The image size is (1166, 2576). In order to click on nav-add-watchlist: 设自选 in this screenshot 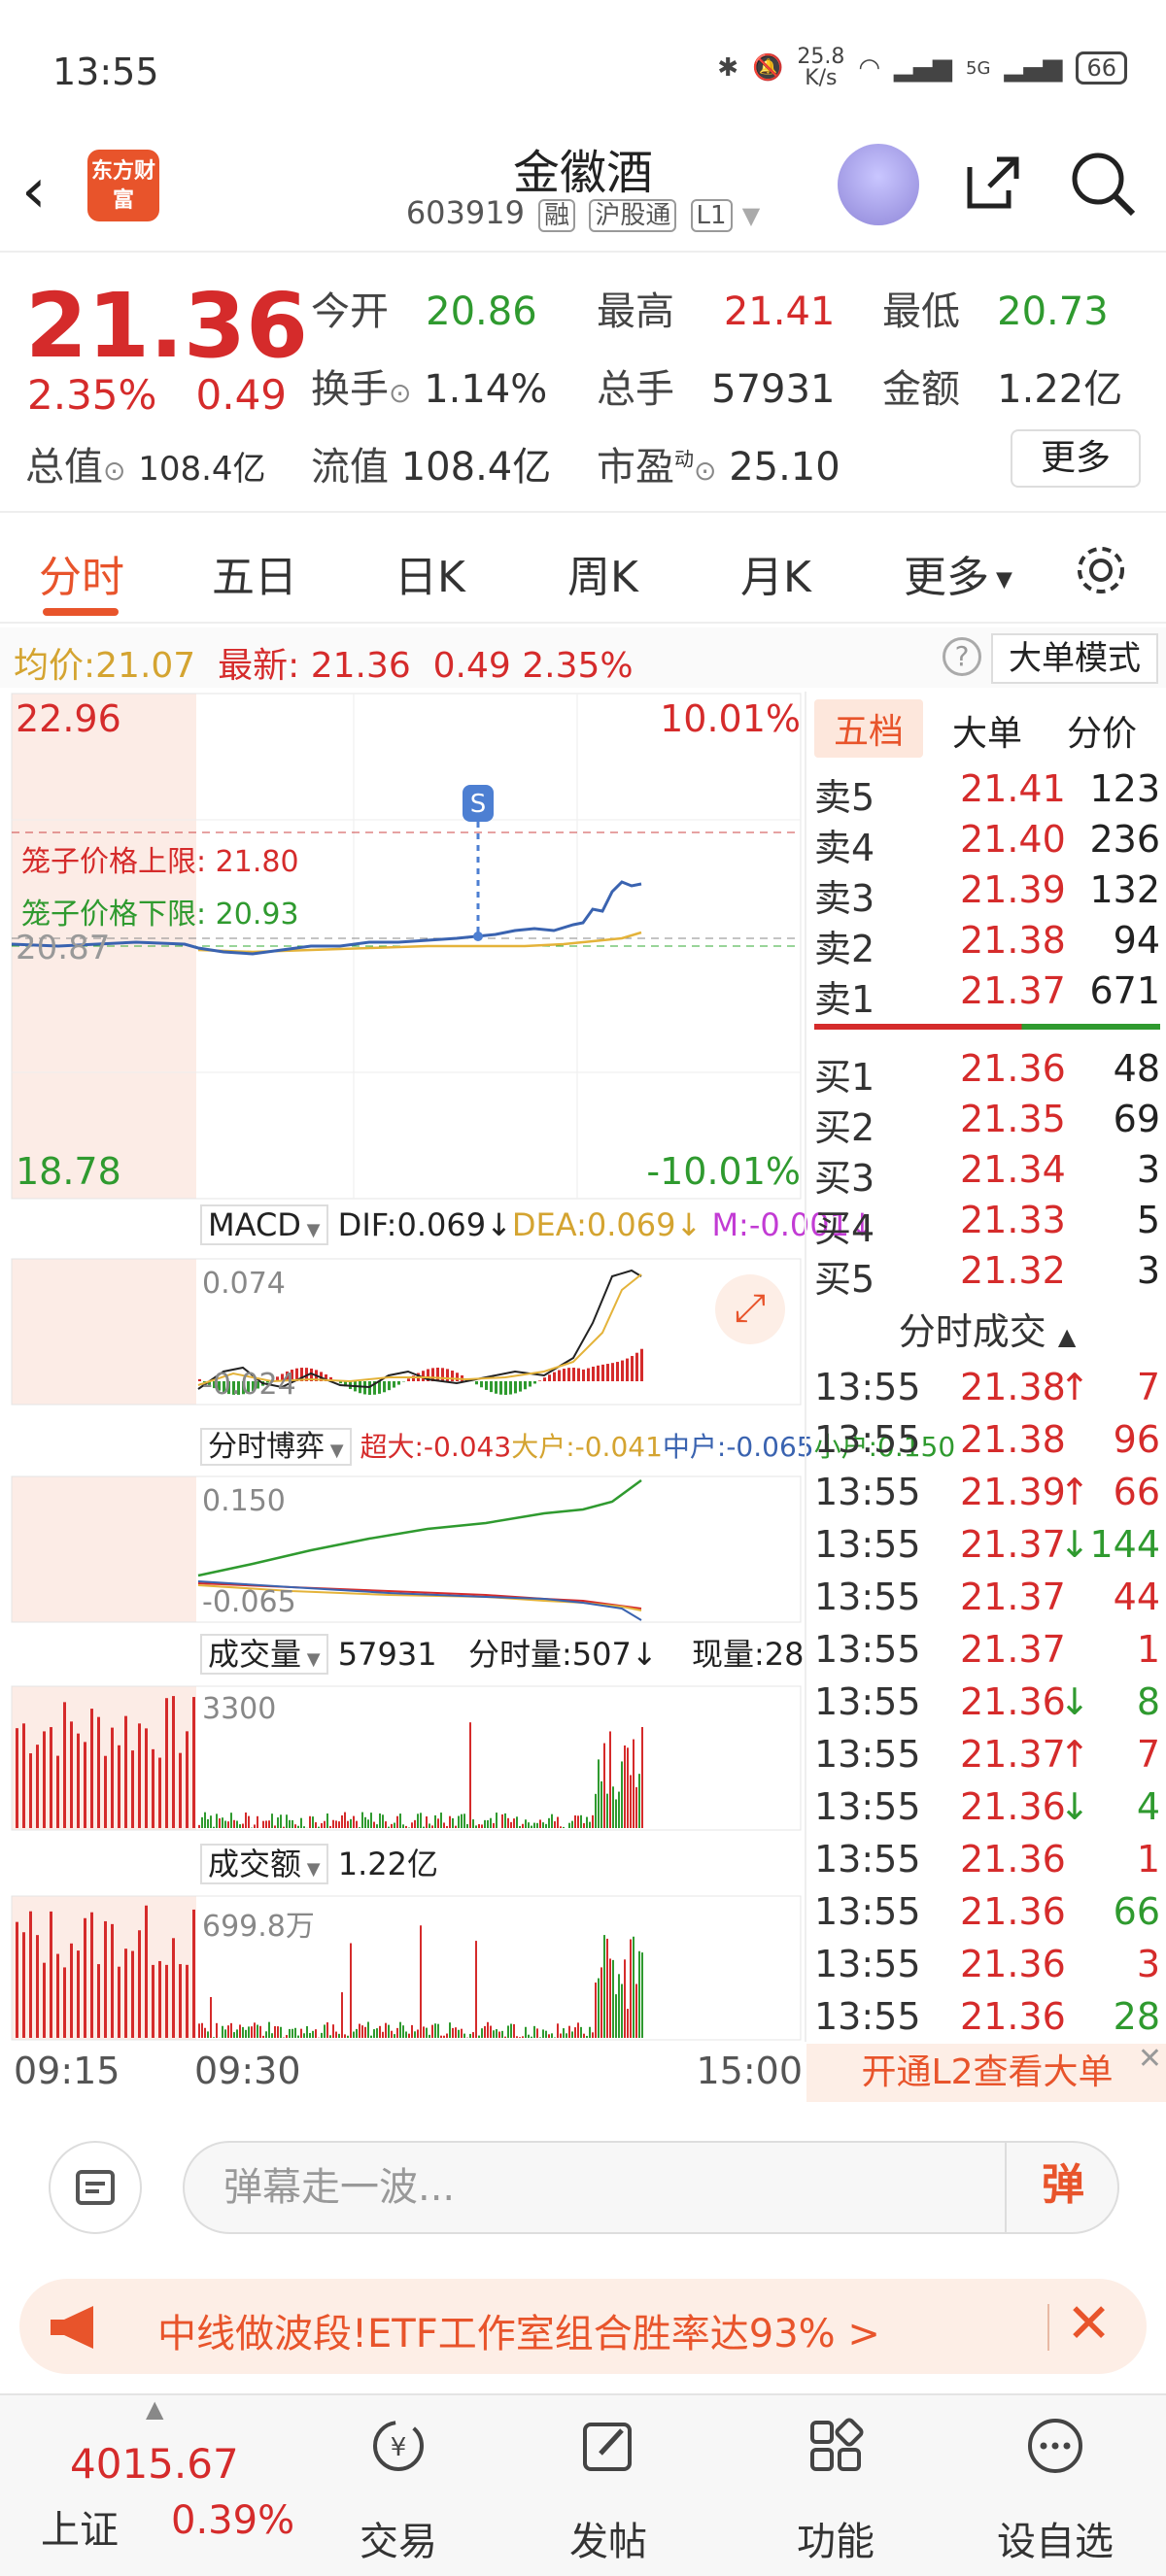, I will do `click(1055, 2485)`.